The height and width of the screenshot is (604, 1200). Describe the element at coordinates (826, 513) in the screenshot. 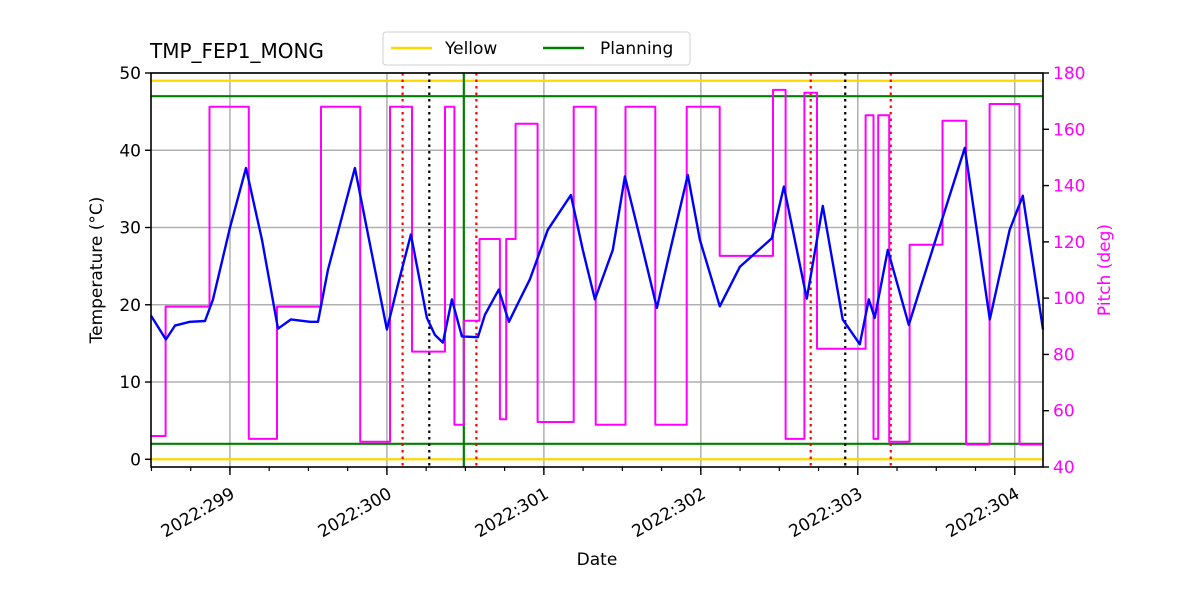

I see `x-tick-label: 2022:303` at that location.